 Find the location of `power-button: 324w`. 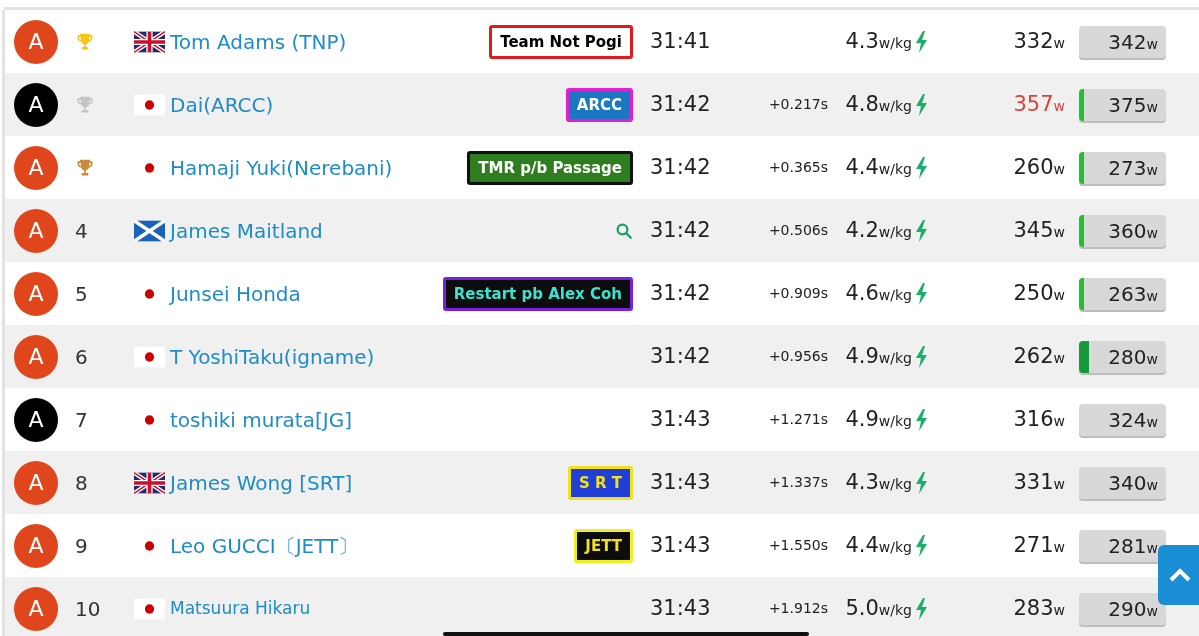

power-button: 324w is located at coordinates (1122, 419).